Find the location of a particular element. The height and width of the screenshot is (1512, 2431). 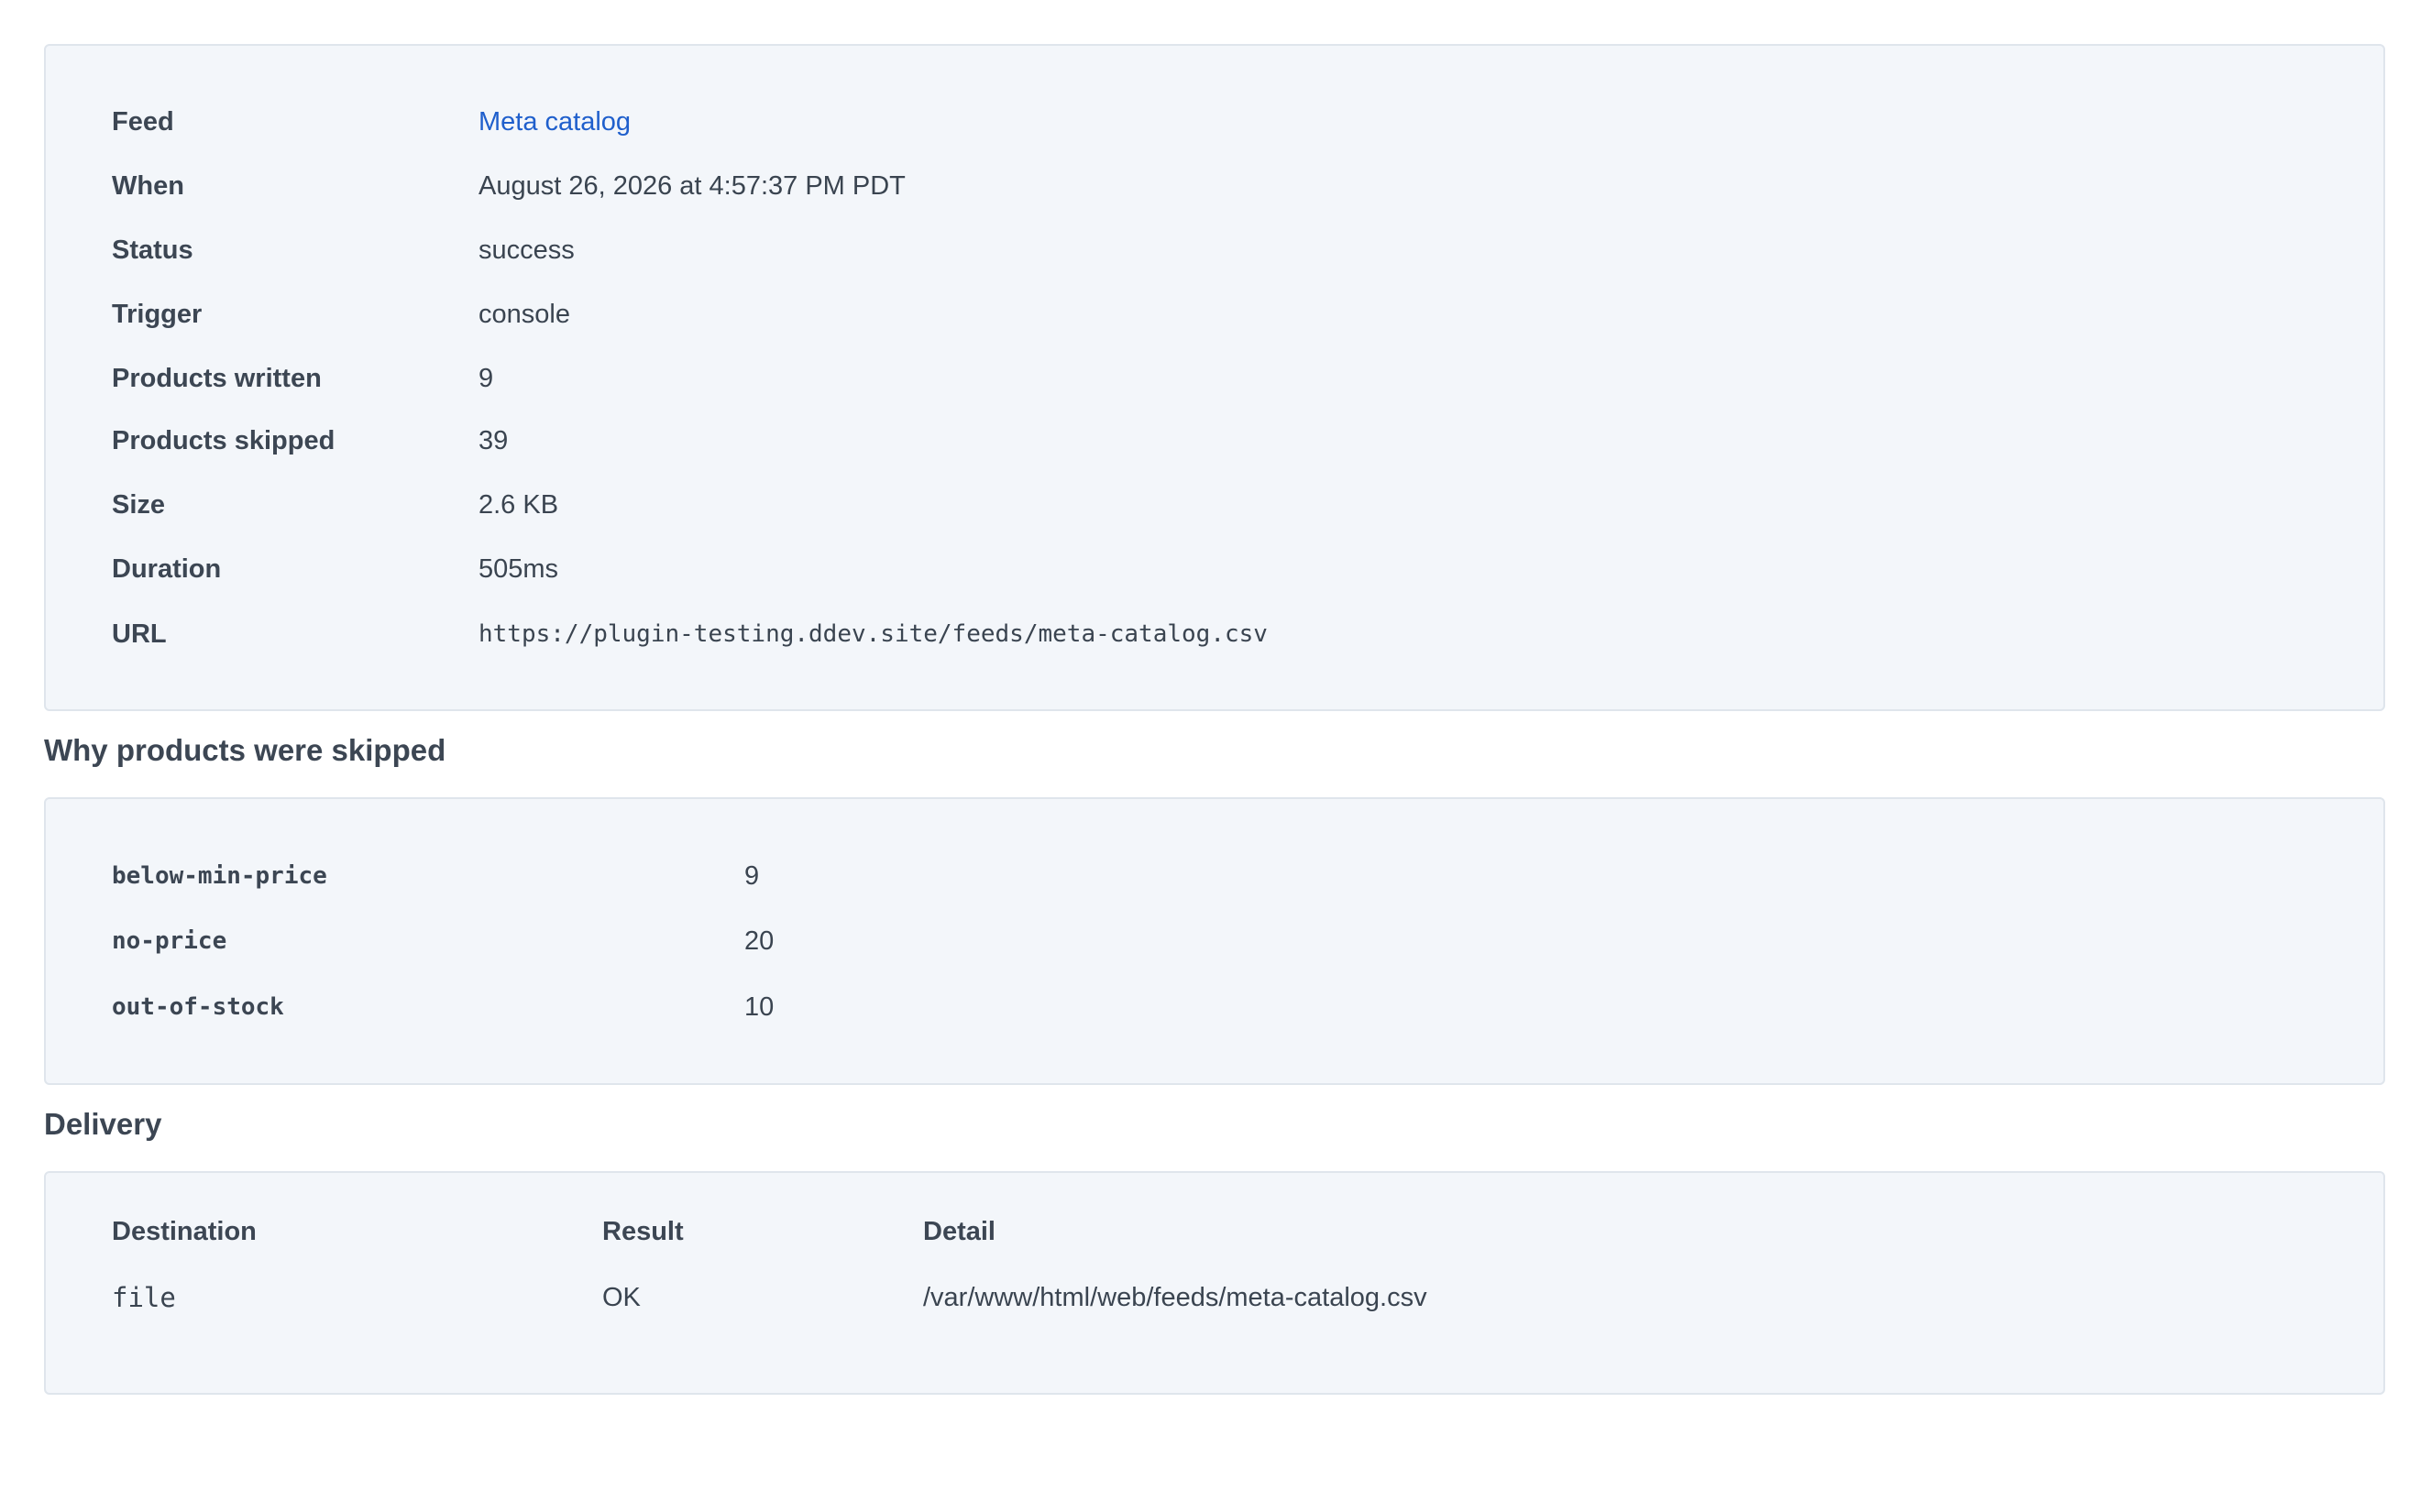

skip-reason-code: no-price is located at coordinates (169, 941).